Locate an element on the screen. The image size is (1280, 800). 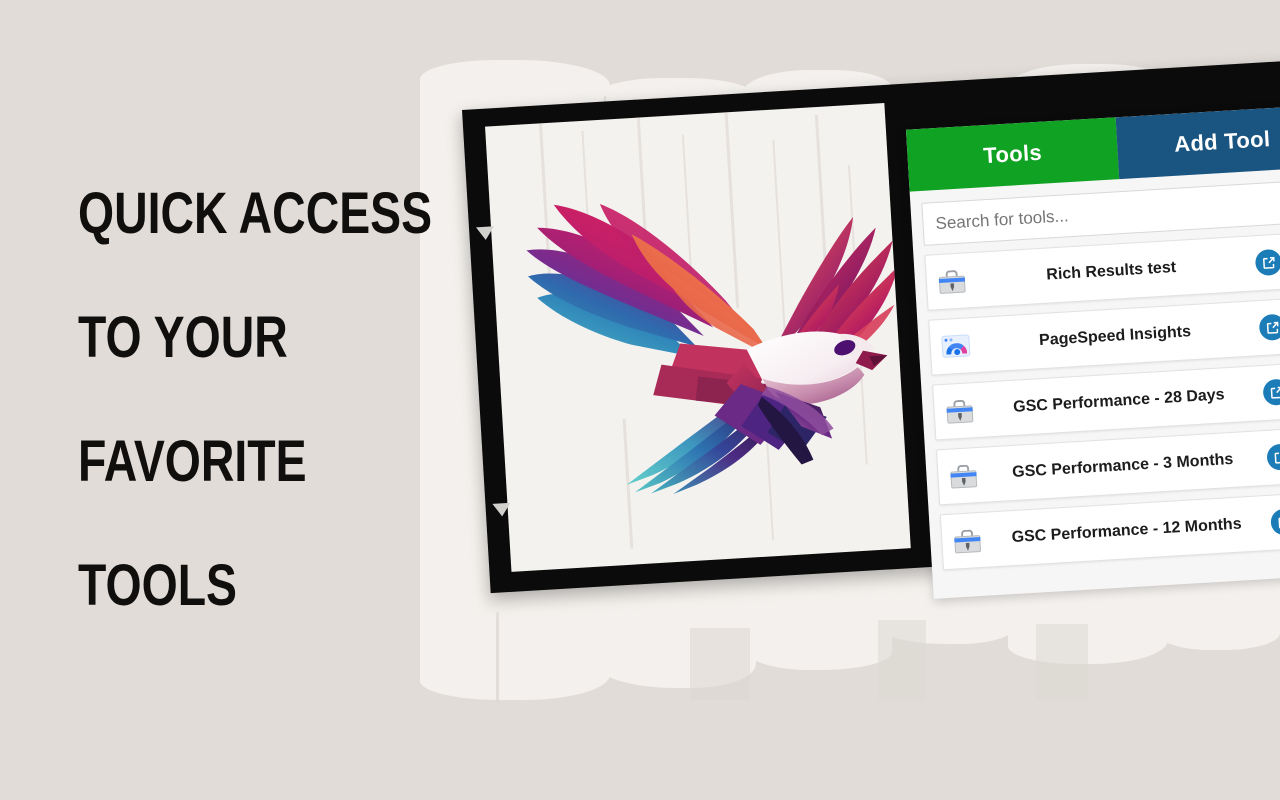
tool-label: PageSpeed Insights is located at coordinates (1115, 336).